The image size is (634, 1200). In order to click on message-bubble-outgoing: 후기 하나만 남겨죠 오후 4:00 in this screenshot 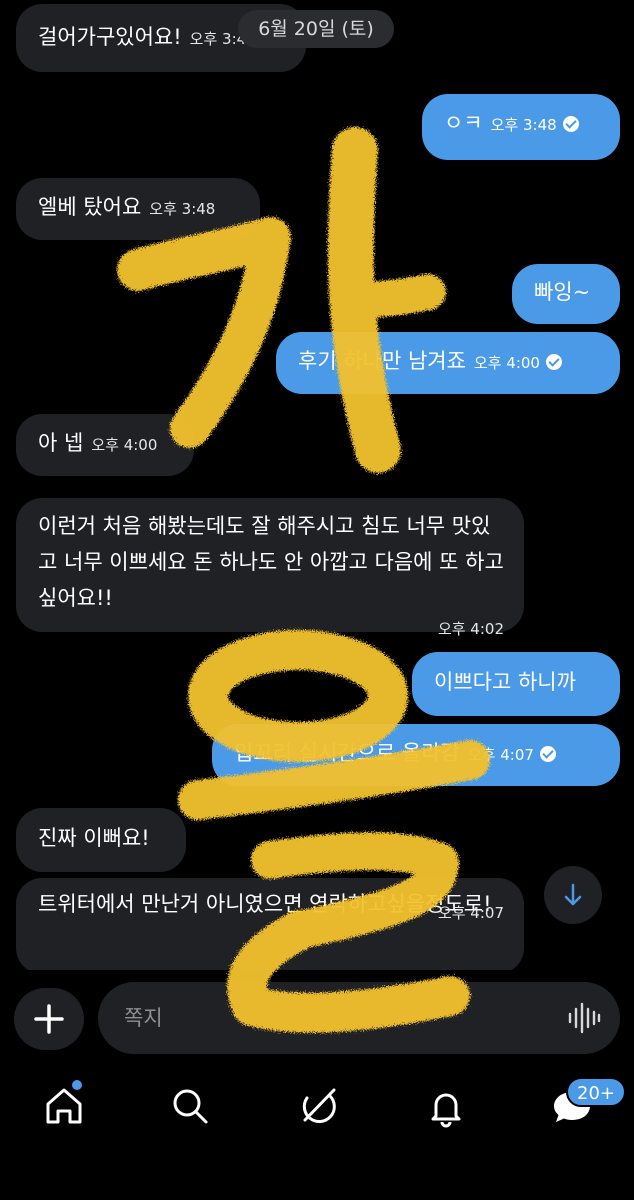, I will do `click(448, 363)`.